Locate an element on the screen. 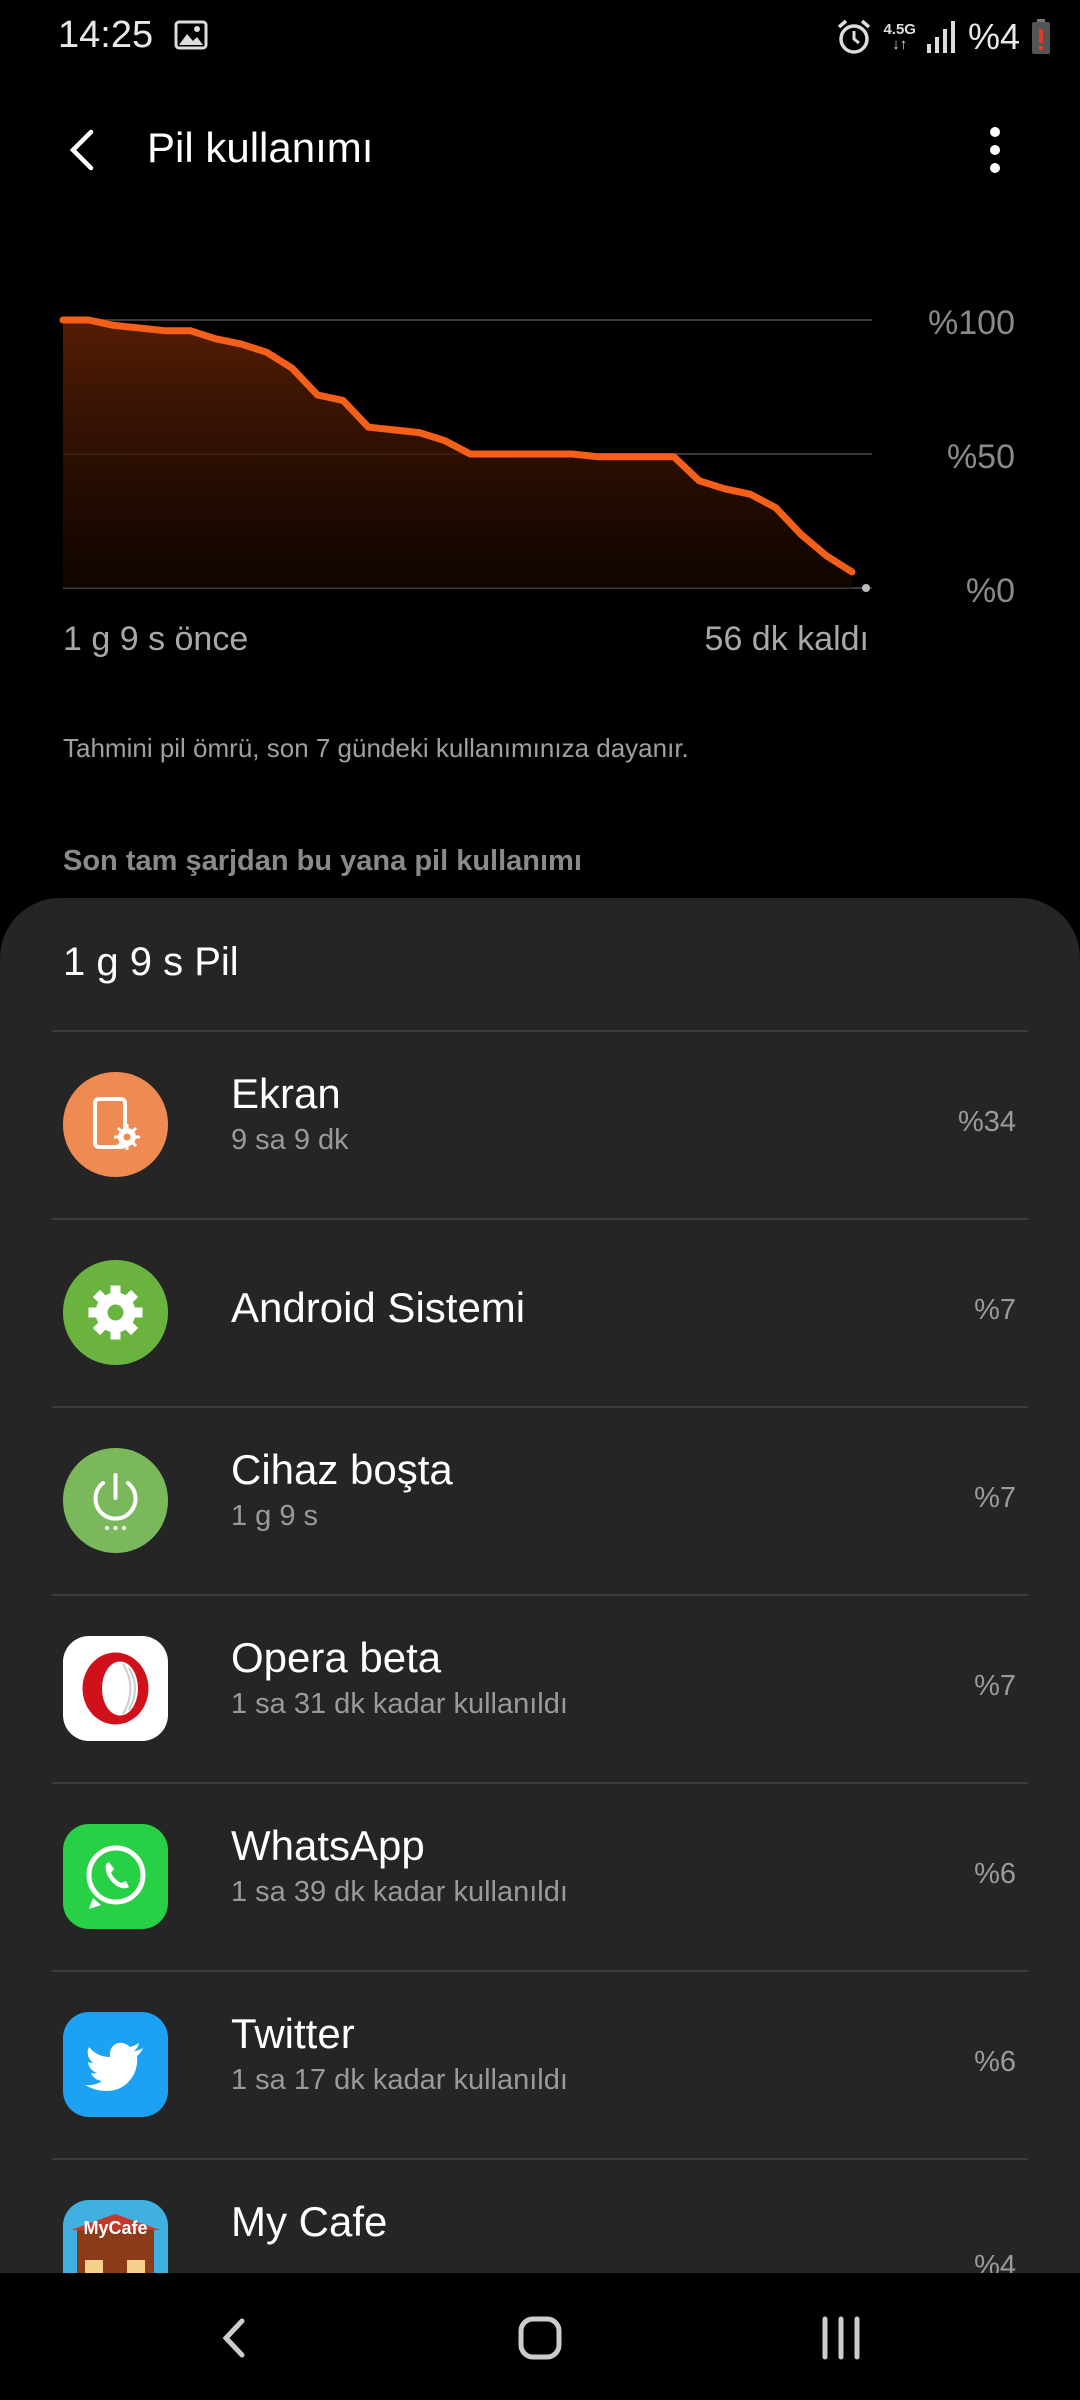 This screenshot has height=2400, width=1080. x-end-label: 56 dk kaldı is located at coordinates (786, 639).